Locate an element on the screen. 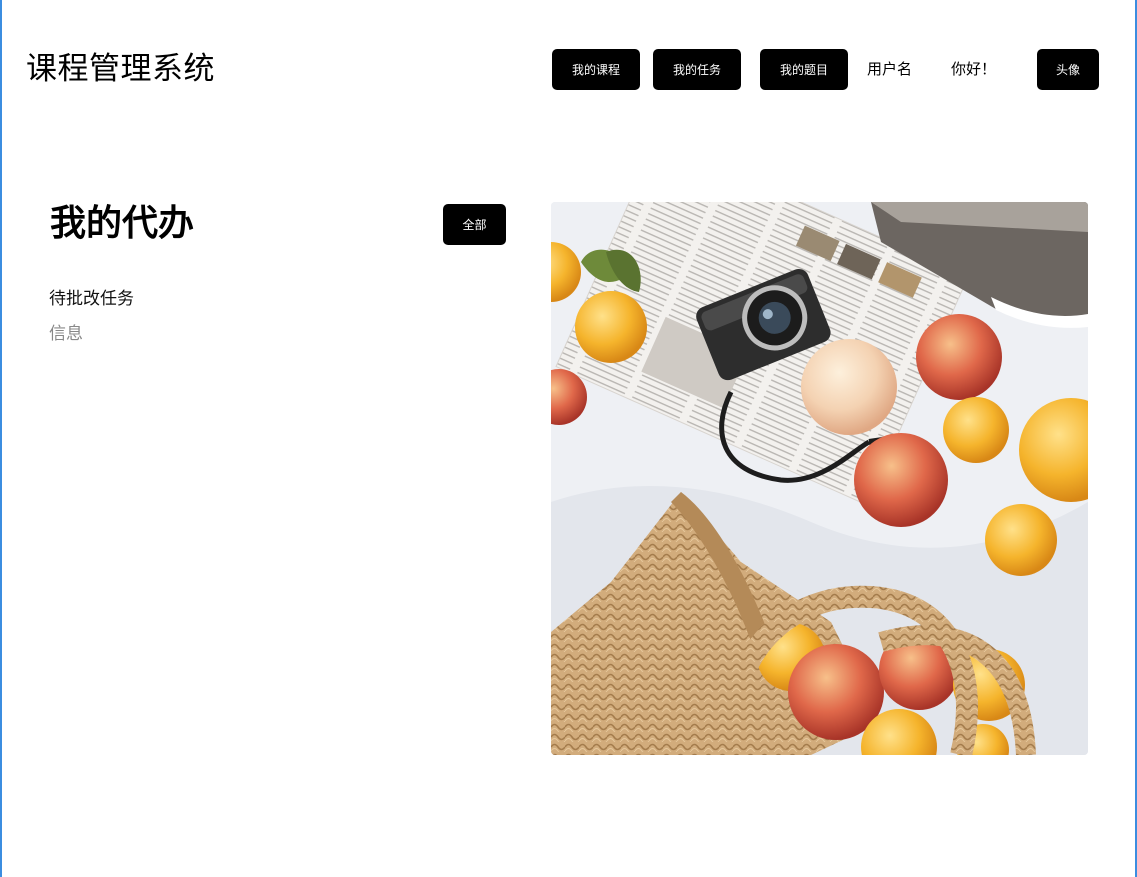 The width and height of the screenshot is (1137, 877). my-tasks-button: 我的任务 is located at coordinates (697, 69).